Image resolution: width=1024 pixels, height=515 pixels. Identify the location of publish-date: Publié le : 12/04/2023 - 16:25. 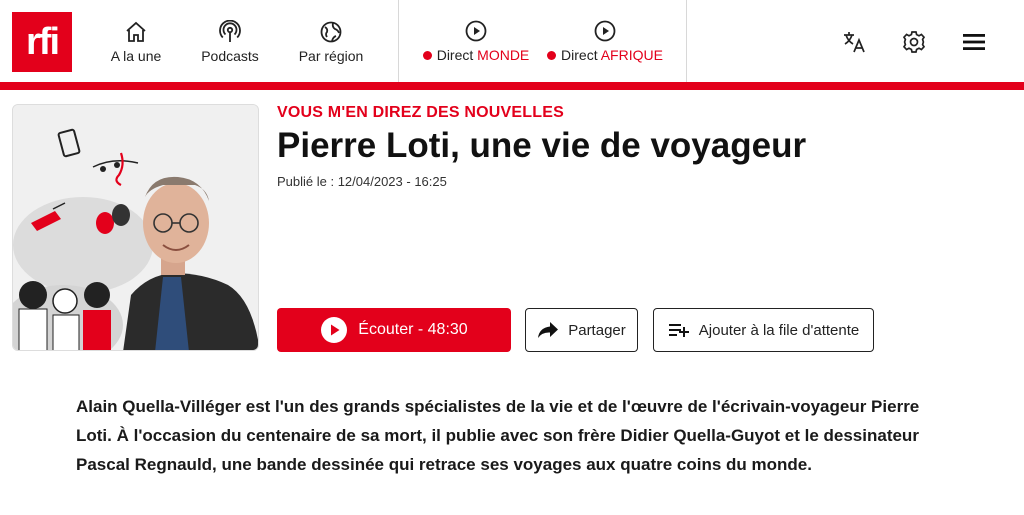
(362, 181).